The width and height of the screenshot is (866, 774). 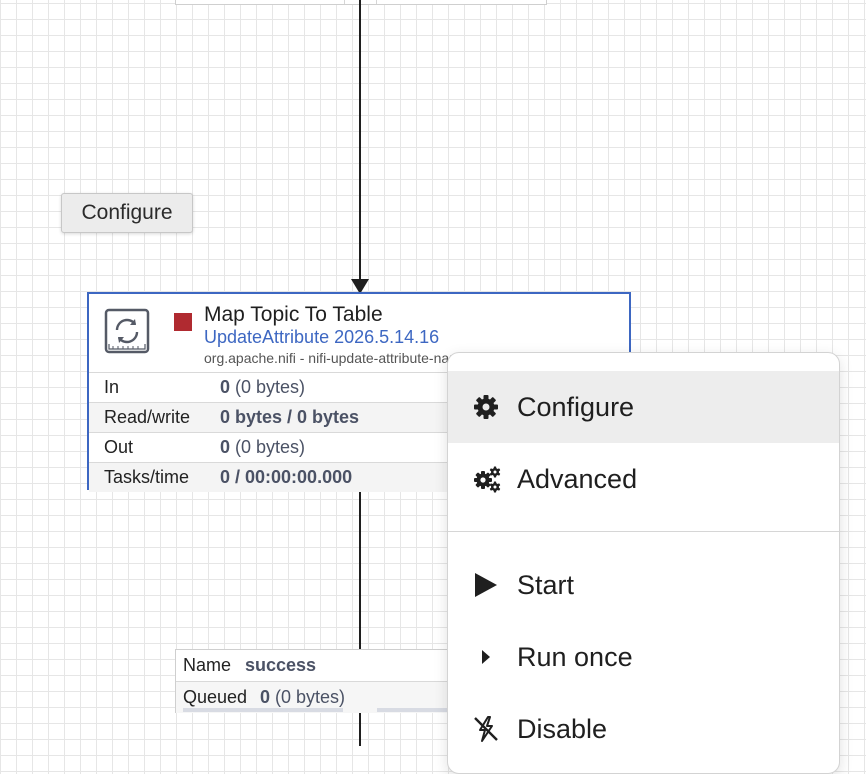 What do you see at coordinates (576, 407) in the screenshot?
I see `menu-item-label: Configure` at bounding box center [576, 407].